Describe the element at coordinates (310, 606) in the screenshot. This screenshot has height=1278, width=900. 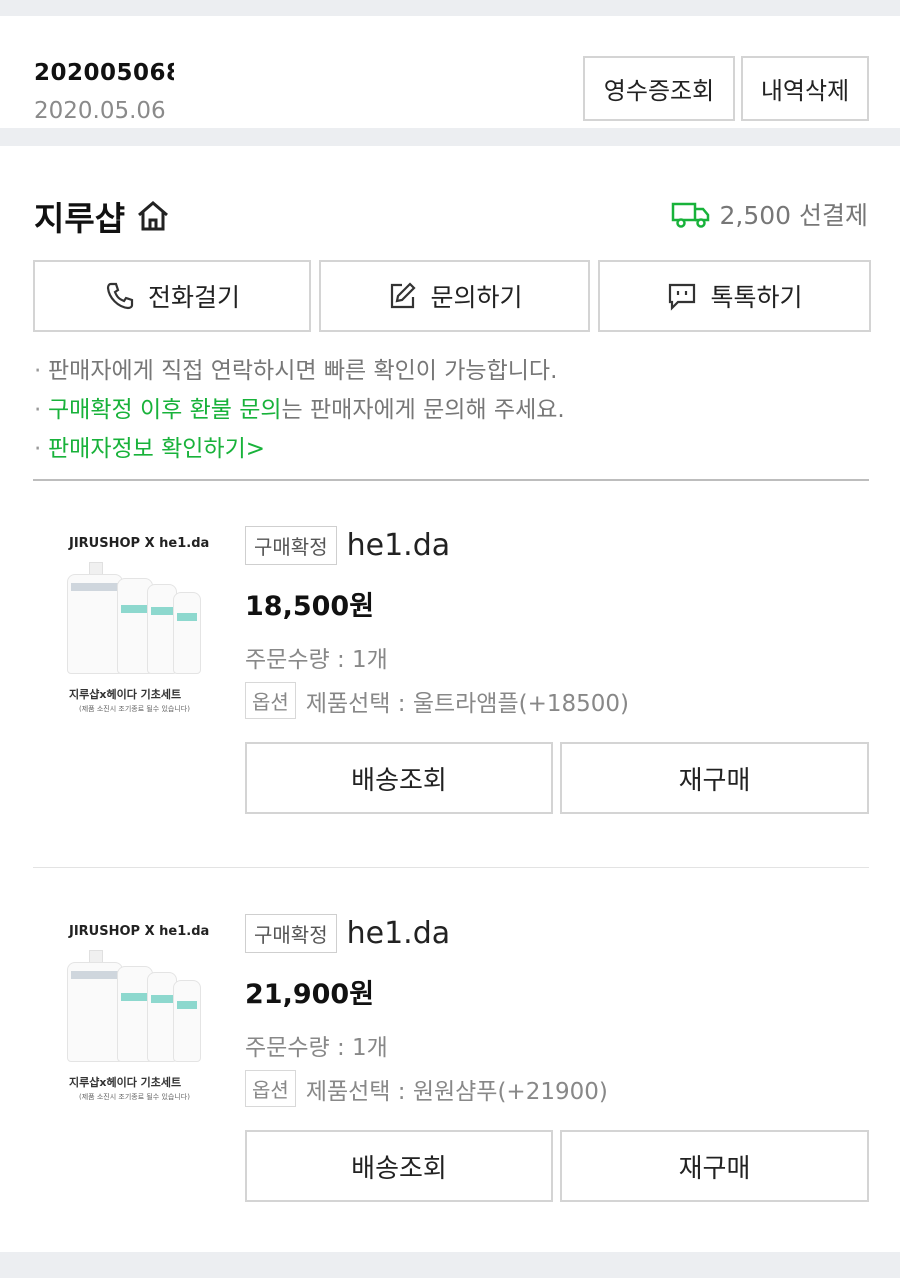
I see `item-price: 18,500원` at that location.